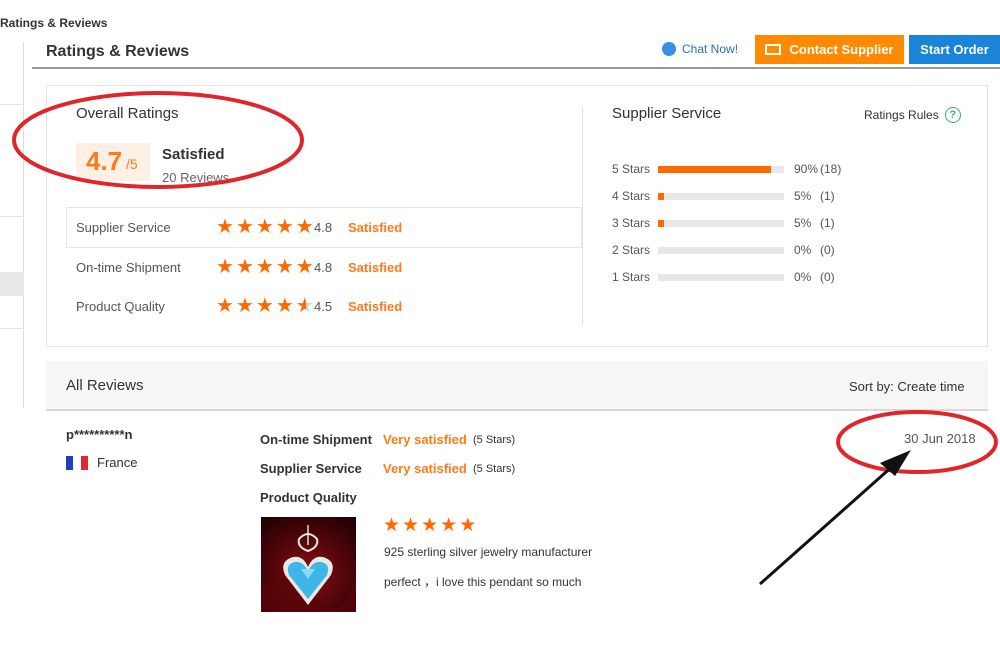 The image size is (1000, 647). Describe the element at coordinates (158, 140) in the screenshot. I see `annotation-circle-overall` at that location.